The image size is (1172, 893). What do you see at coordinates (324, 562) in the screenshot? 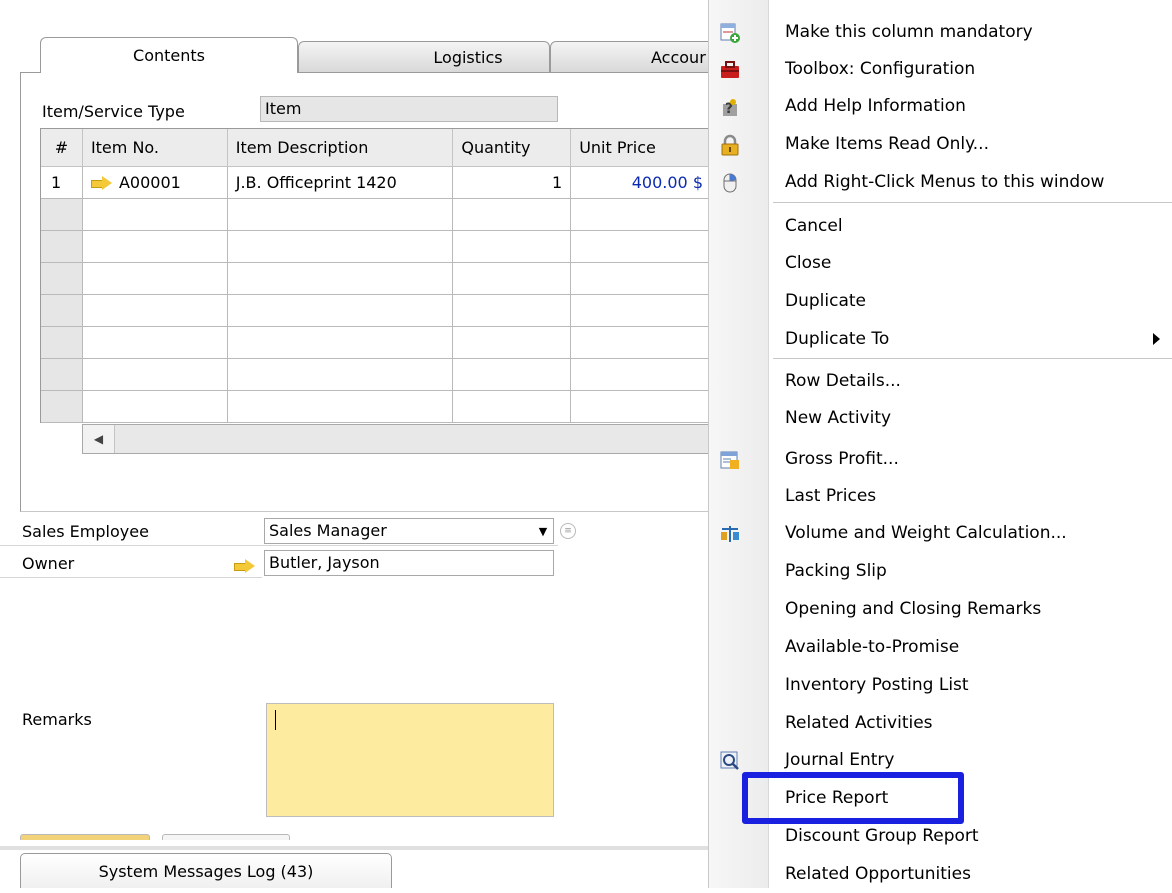
I see `owner-value: Butler, Jayson` at bounding box center [324, 562].